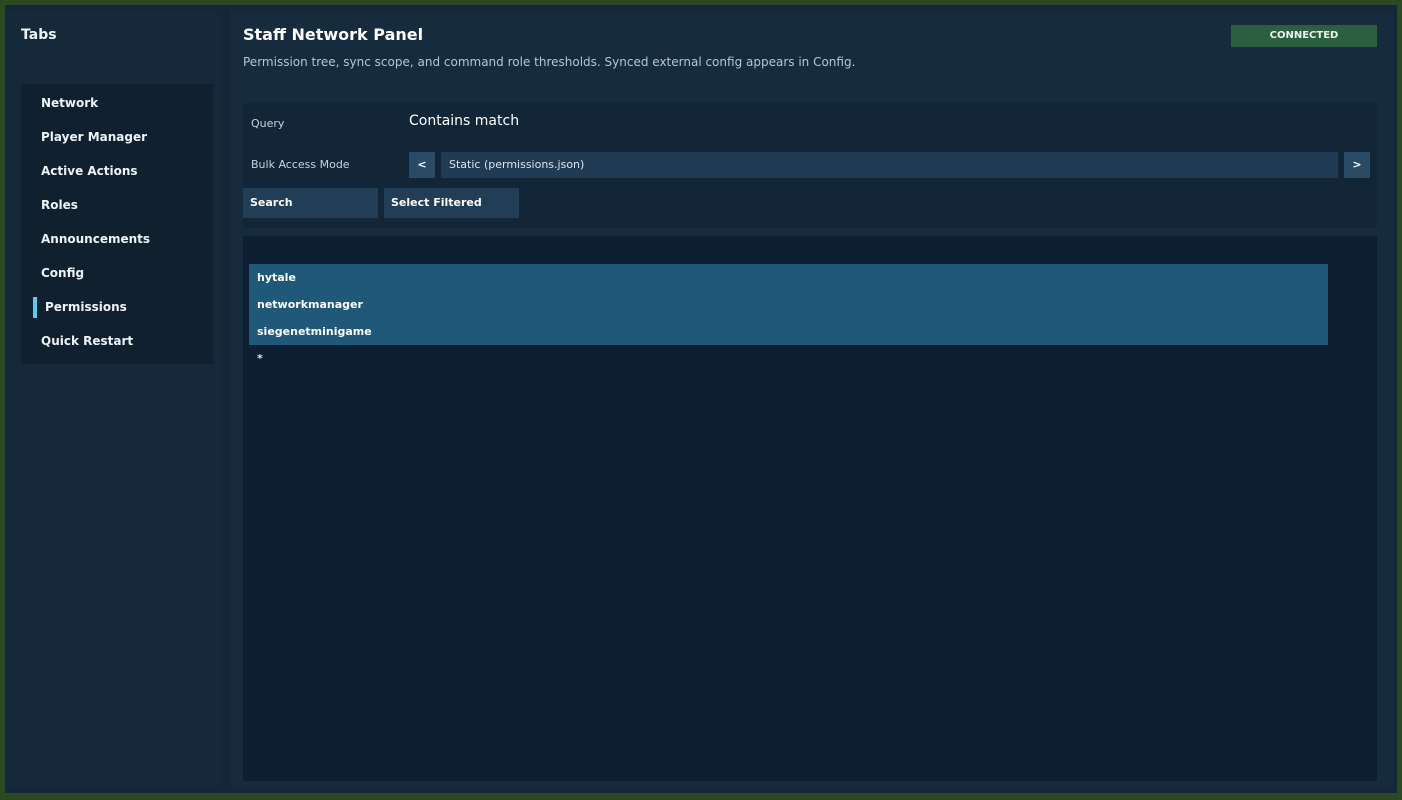 This screenshot has width=1402, height=800. What do you see at coordinates (788, 331) in the screenshot?
I see `permission-item-siegenetminigame: siegenetminigame` at bounding box center [788, 331].